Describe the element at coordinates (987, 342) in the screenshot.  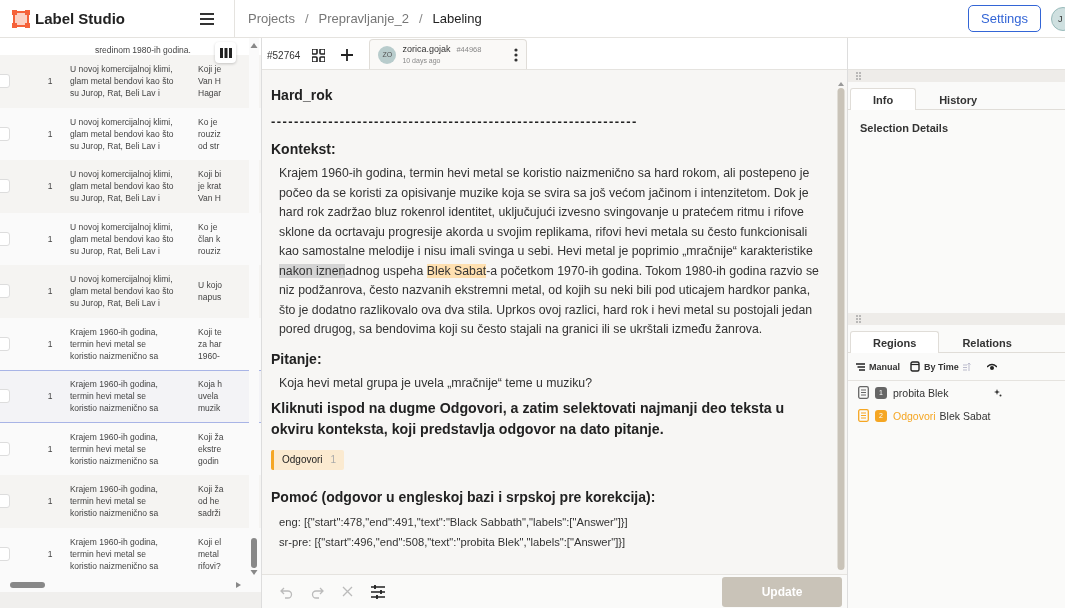
I see `panel-tab: Relations` at that location.